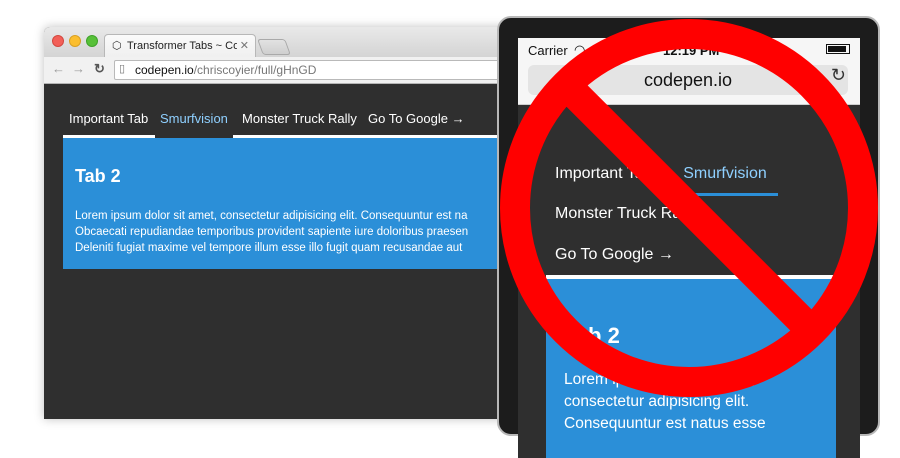 This screenshot has height=458, width=900. Describe the element at coordinates (78, 68) in the screenshot. I see `forward-arrow-icon: →` at that location.